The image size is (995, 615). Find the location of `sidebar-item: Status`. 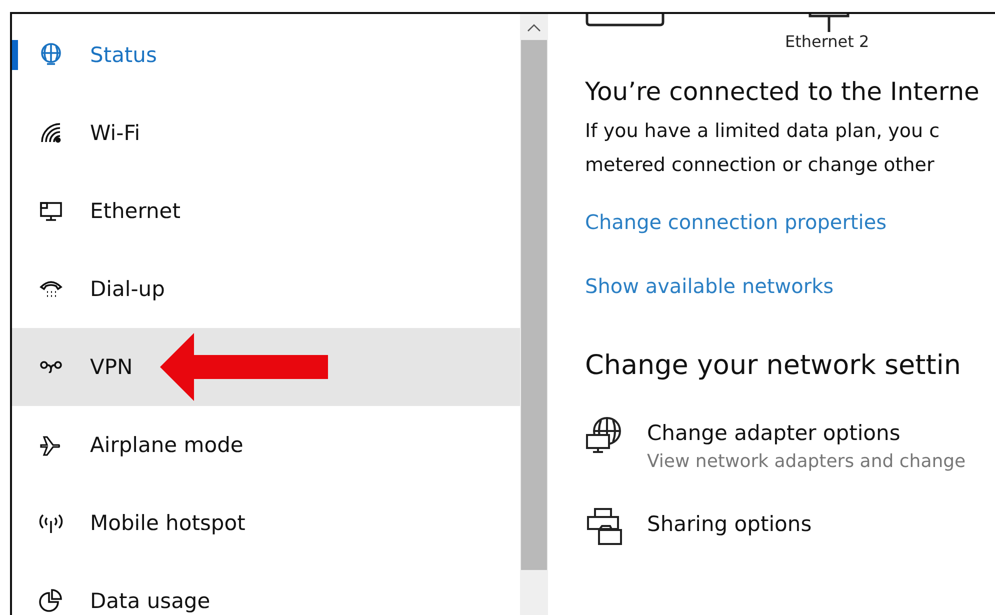

sidebar-item: Status is located at coordinates (266, 55).